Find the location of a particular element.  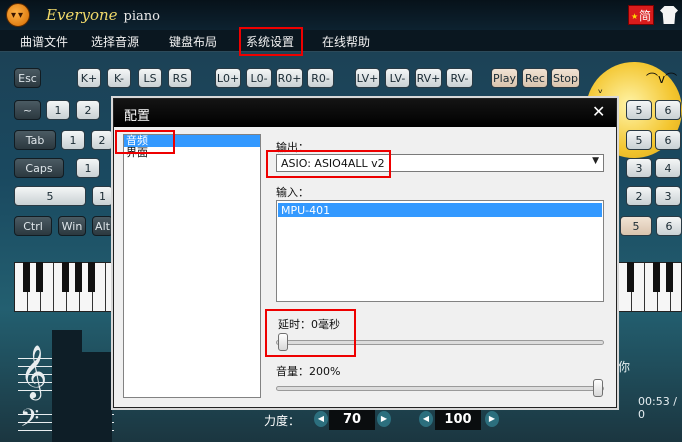

key-right-3: 3 is located at coordinates (639, 168).